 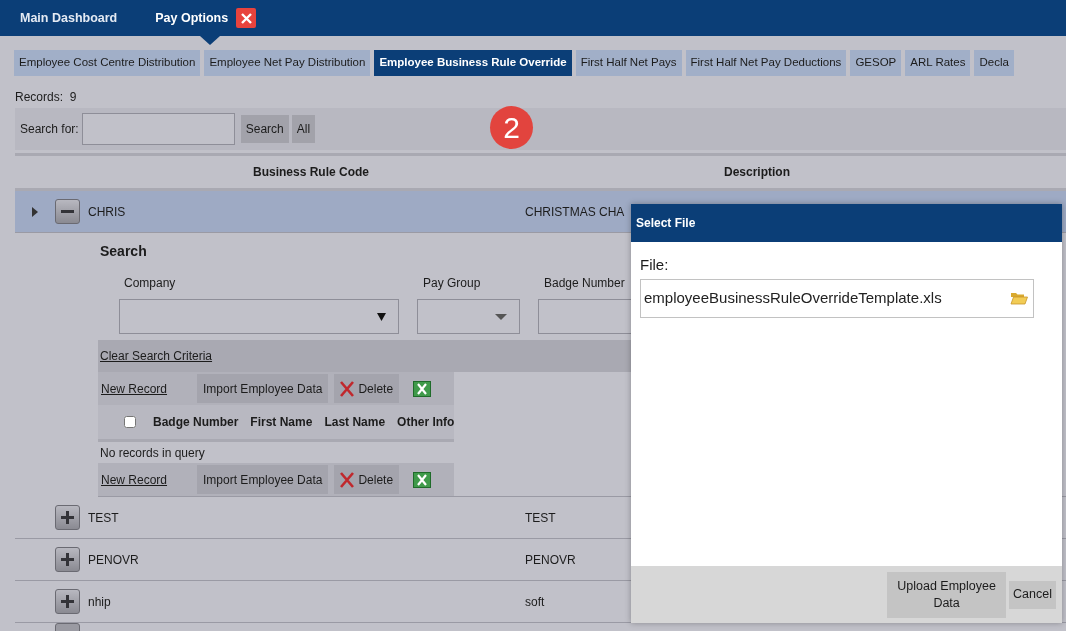 I want to click on table-cell-text: CHRISTMAS CHA, so click(x=575, y=212).